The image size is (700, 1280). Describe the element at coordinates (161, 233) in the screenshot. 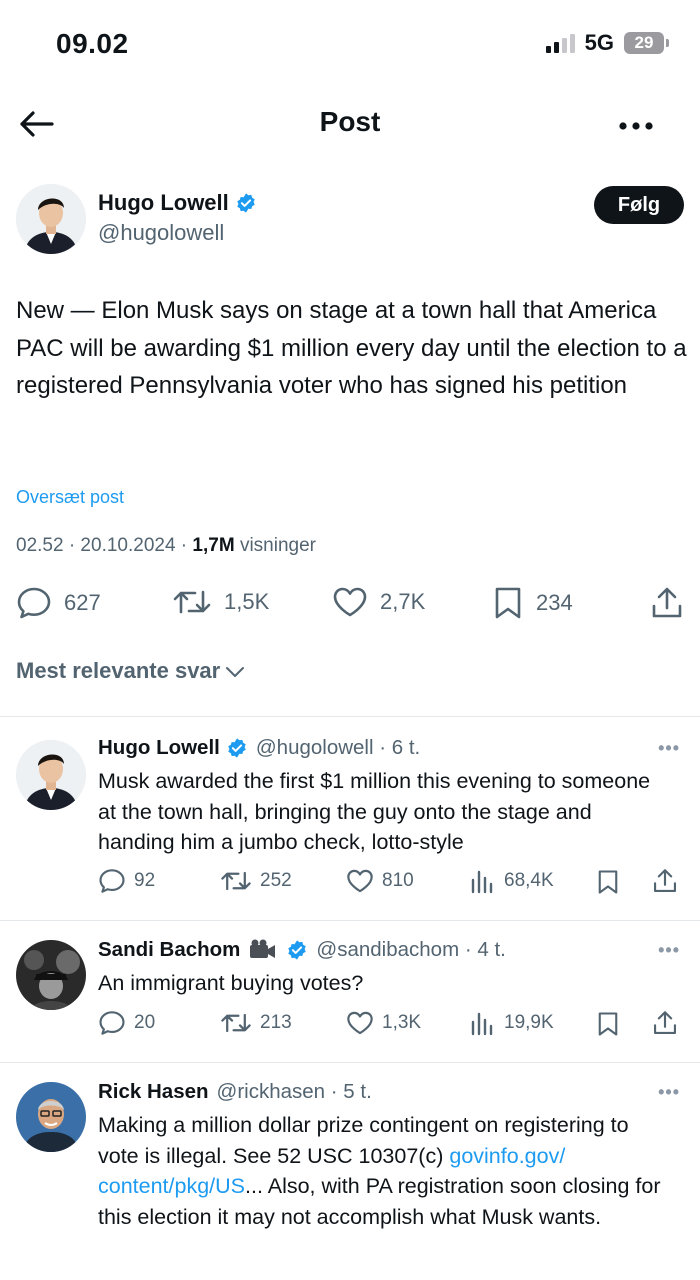

I see `author-handle: @hugolowell` at that location.